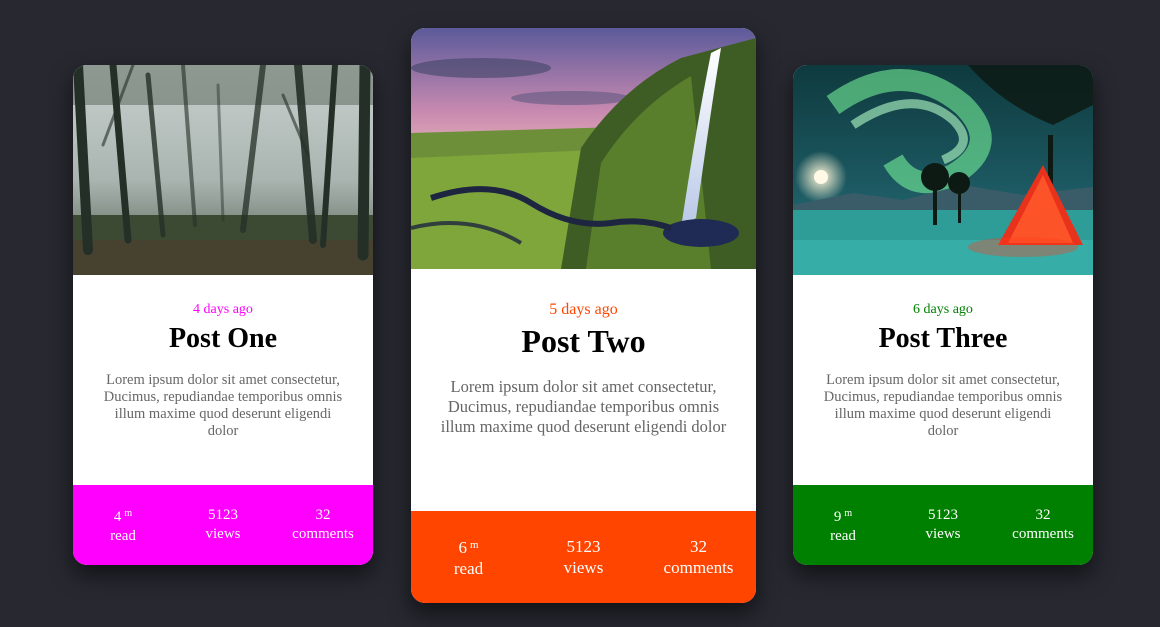  I want to click on post-stats-bar: 9m read 5123 views 32 comments, so click(943, 525).